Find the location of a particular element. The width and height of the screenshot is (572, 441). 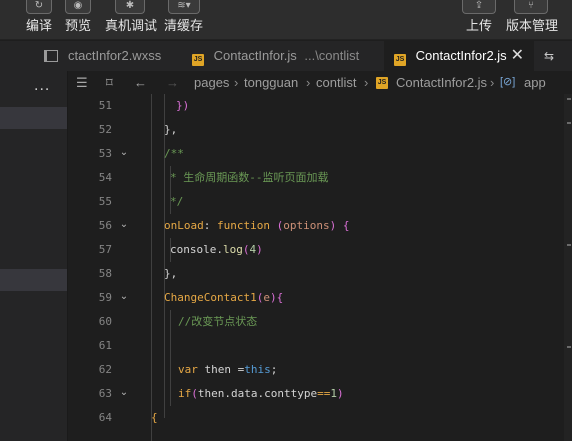

code-line: 53 ⌄ /** is located at coordinates (320, 154).